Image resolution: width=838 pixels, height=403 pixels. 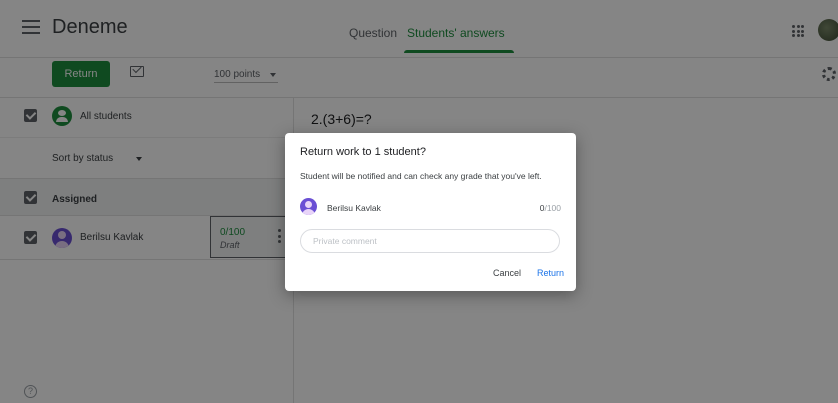 What do you see at coordinates (430, 241) in the screenshot?
I see `private-comment-input` at bounding box center [430, 241].